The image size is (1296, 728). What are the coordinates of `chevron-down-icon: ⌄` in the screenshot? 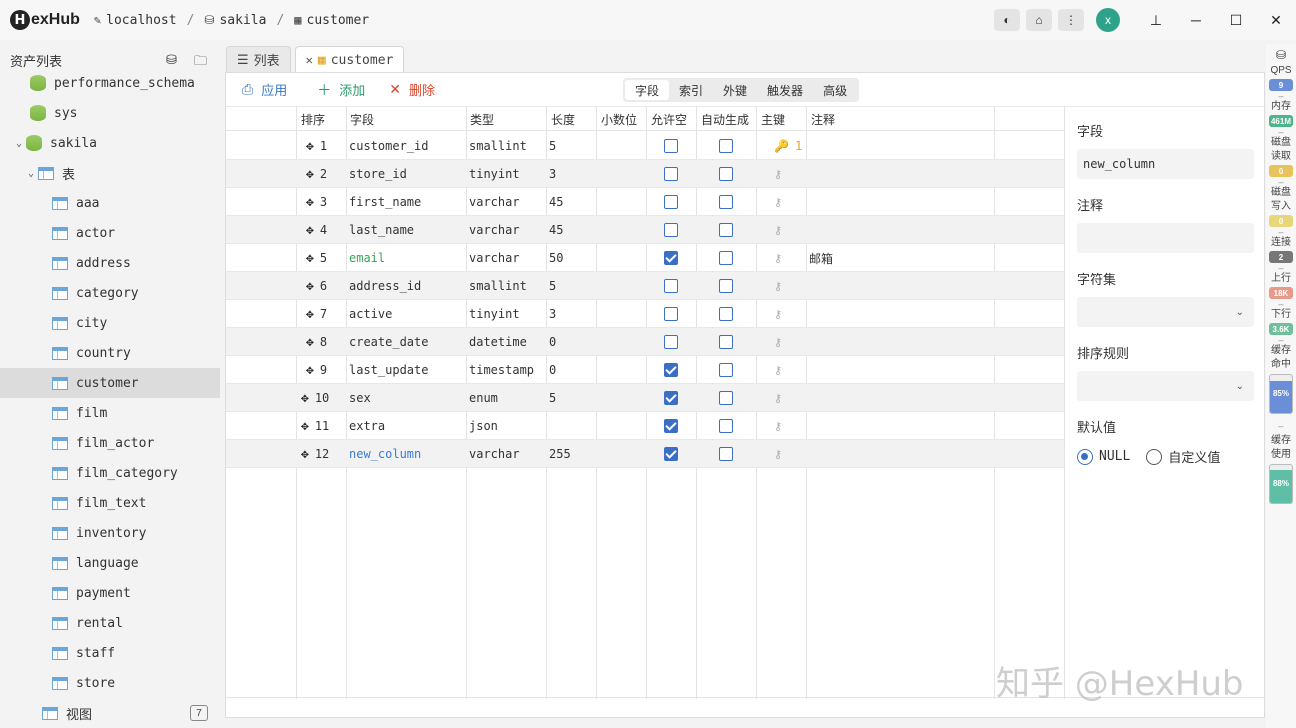 It's located at (19, 143).